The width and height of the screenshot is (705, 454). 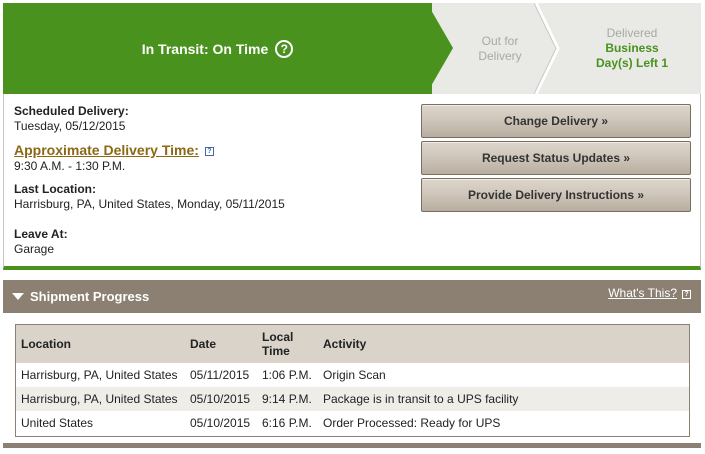 What do you see at coordinates (287, 375) in the screenshot?
I see `cell-time: 1:06 P.M.` at bounding box center [287, 375].